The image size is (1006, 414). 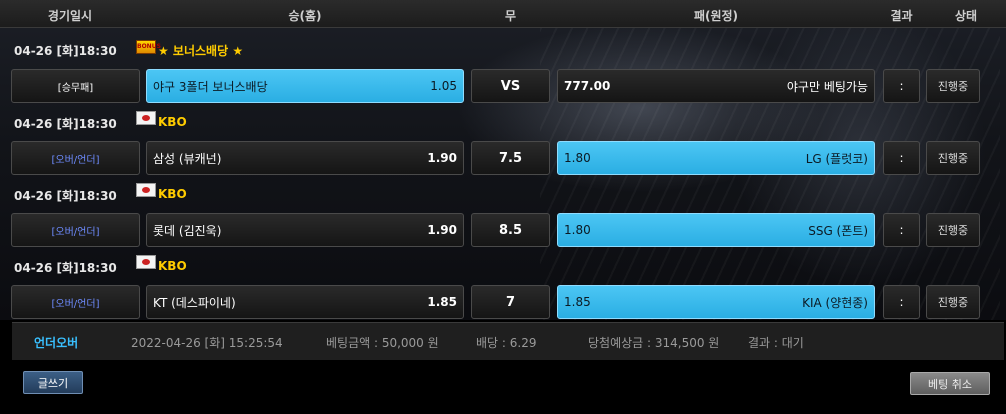 I want to click on home-team: 야구 3폴더 보너스배당, so click(x=210, y=86).